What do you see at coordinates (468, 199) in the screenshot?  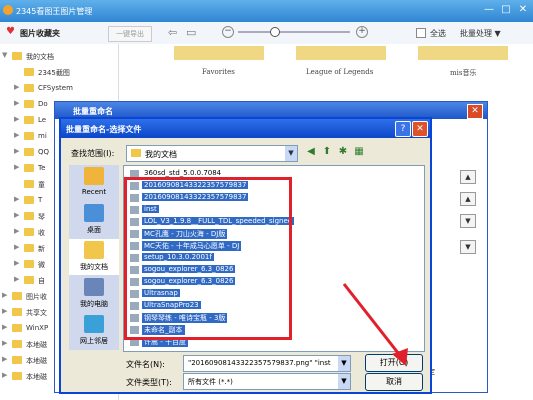 I see `move-up-button: ▲` at bounding box center [468, 199].